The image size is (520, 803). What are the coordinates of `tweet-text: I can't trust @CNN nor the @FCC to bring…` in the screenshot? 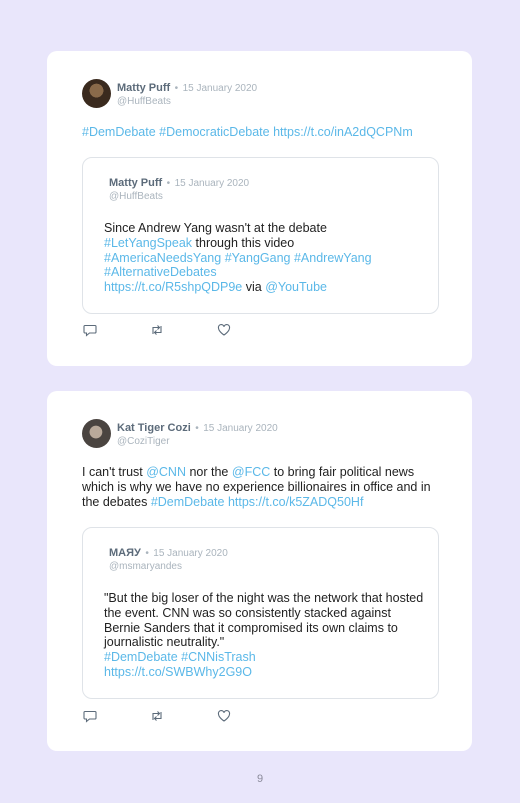 It's located at (262, 487).